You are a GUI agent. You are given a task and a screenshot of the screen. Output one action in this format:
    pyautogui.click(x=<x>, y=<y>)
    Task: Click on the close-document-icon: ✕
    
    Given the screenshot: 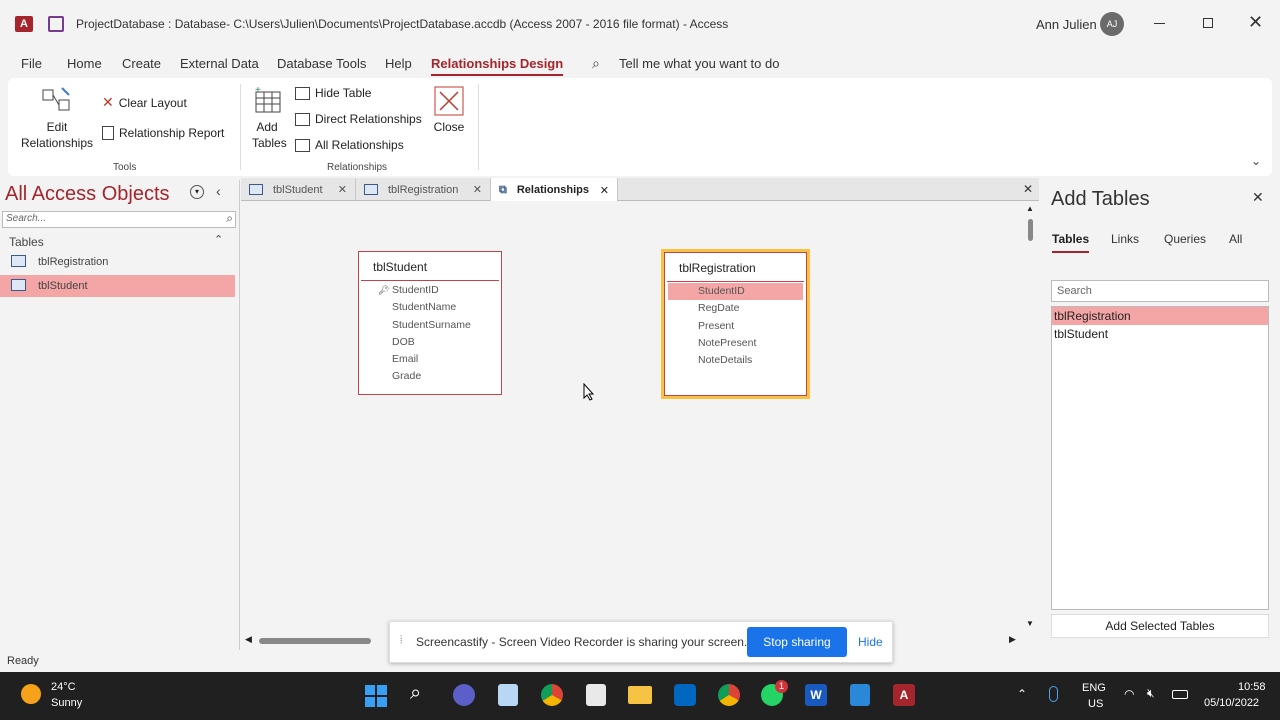 What is the action you would take?
    pyautogui.click(x=1028, y=189)
    